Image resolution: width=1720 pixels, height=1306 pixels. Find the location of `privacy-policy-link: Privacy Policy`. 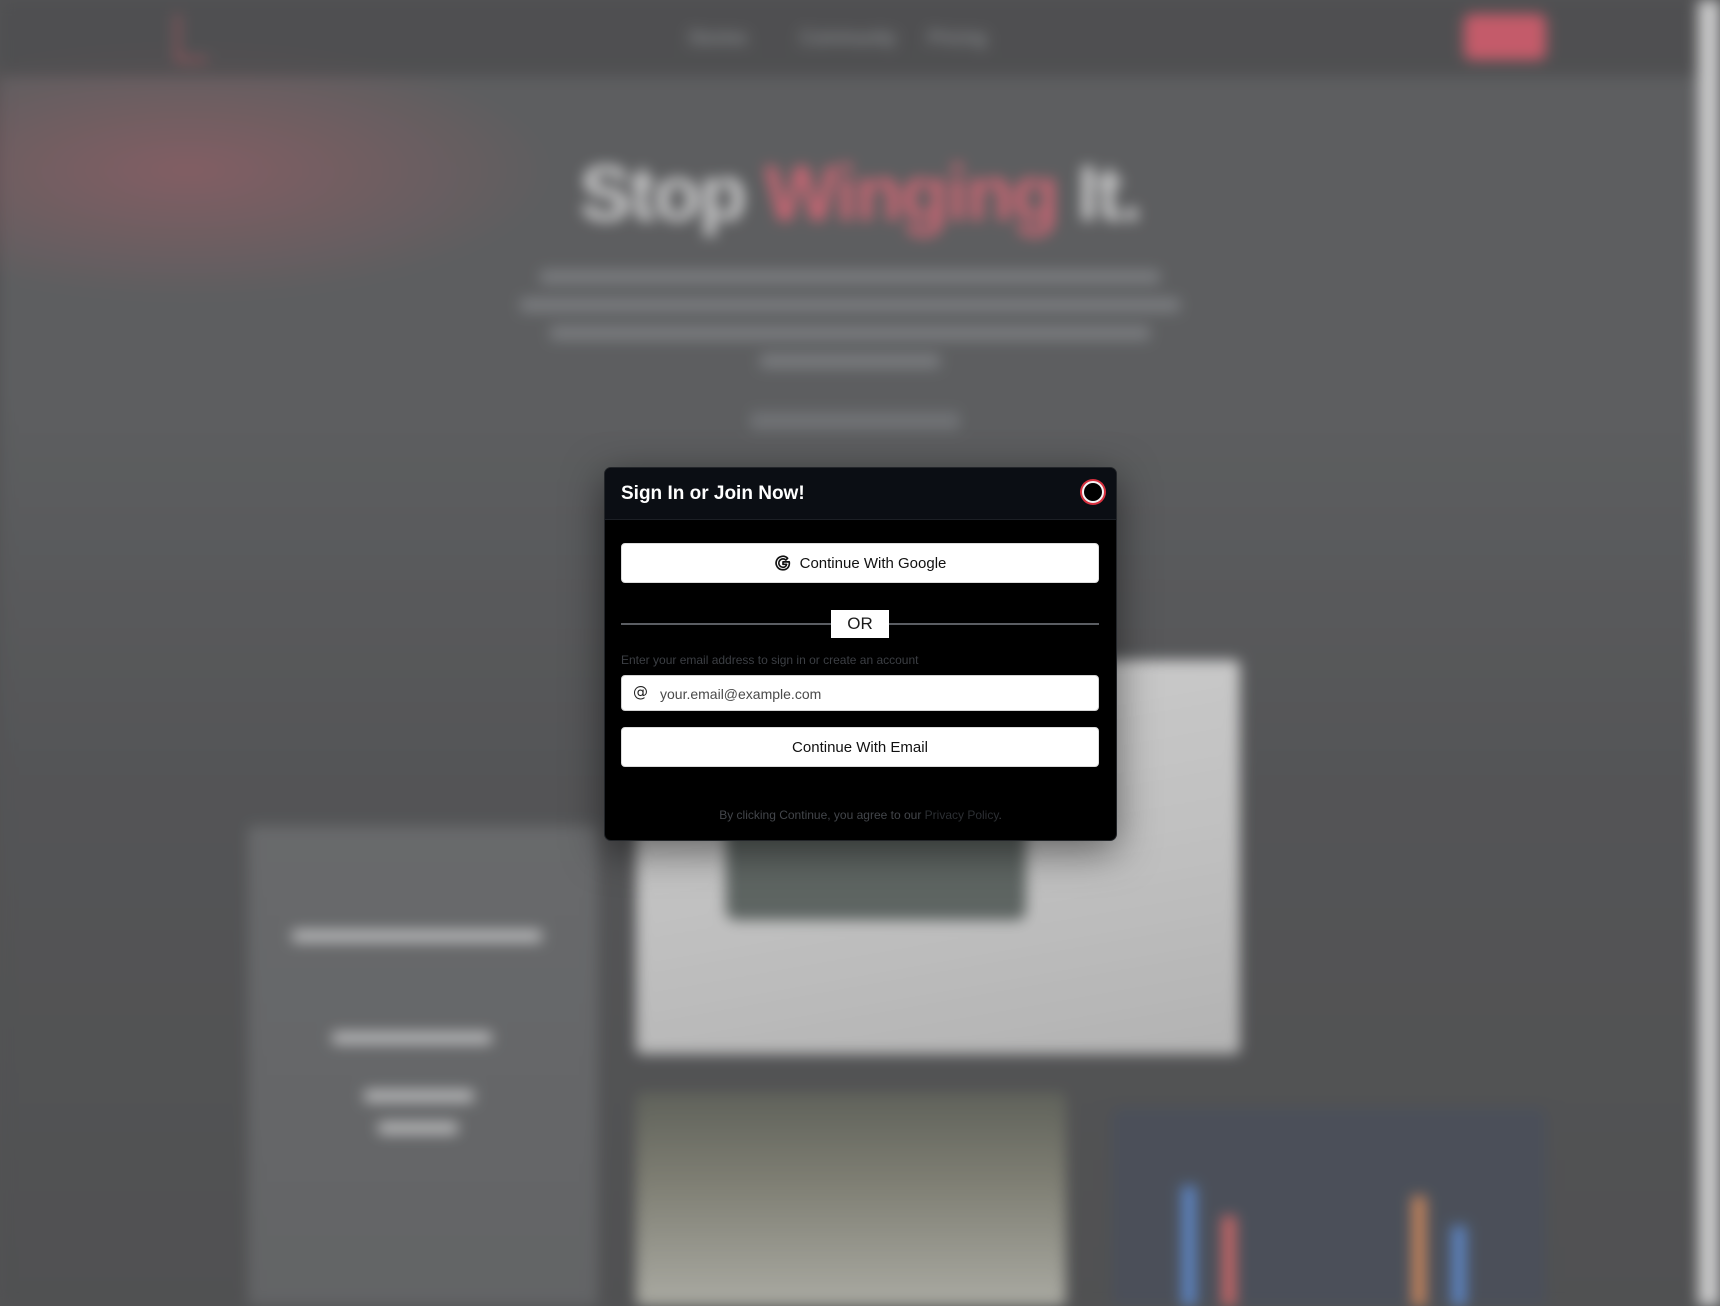

privacy-policy-link: Privacy Policy is located at coordinates (962, 815).